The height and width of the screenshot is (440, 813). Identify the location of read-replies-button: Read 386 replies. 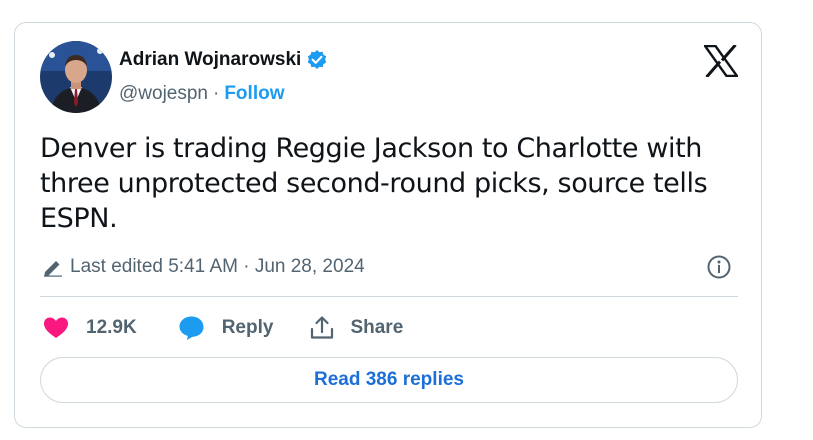
(389, 380).